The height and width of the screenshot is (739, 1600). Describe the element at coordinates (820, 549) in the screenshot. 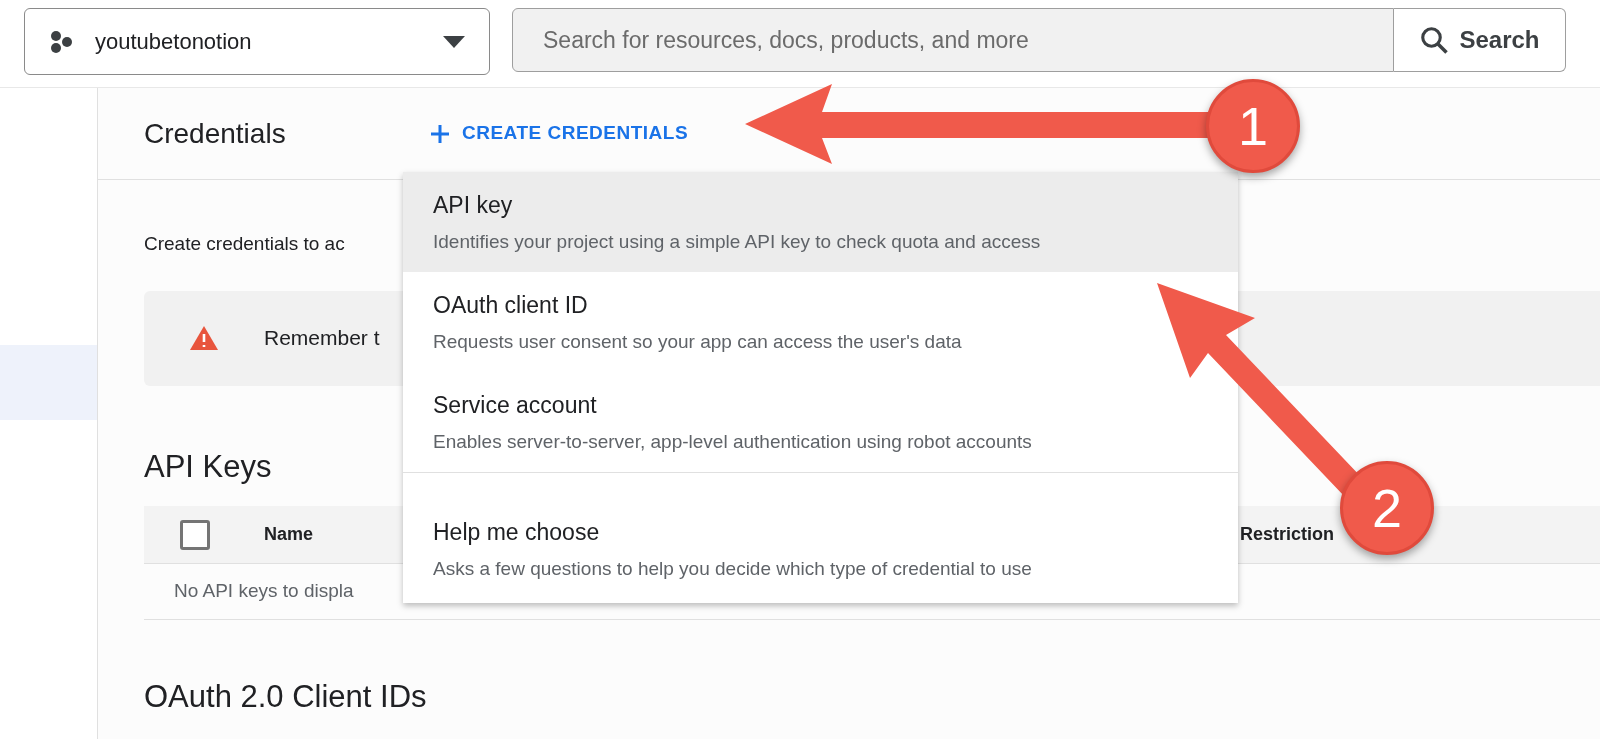

I see `menu-item: Help me choose Asks a few questions to help you decide which type of credential to use` at that location.